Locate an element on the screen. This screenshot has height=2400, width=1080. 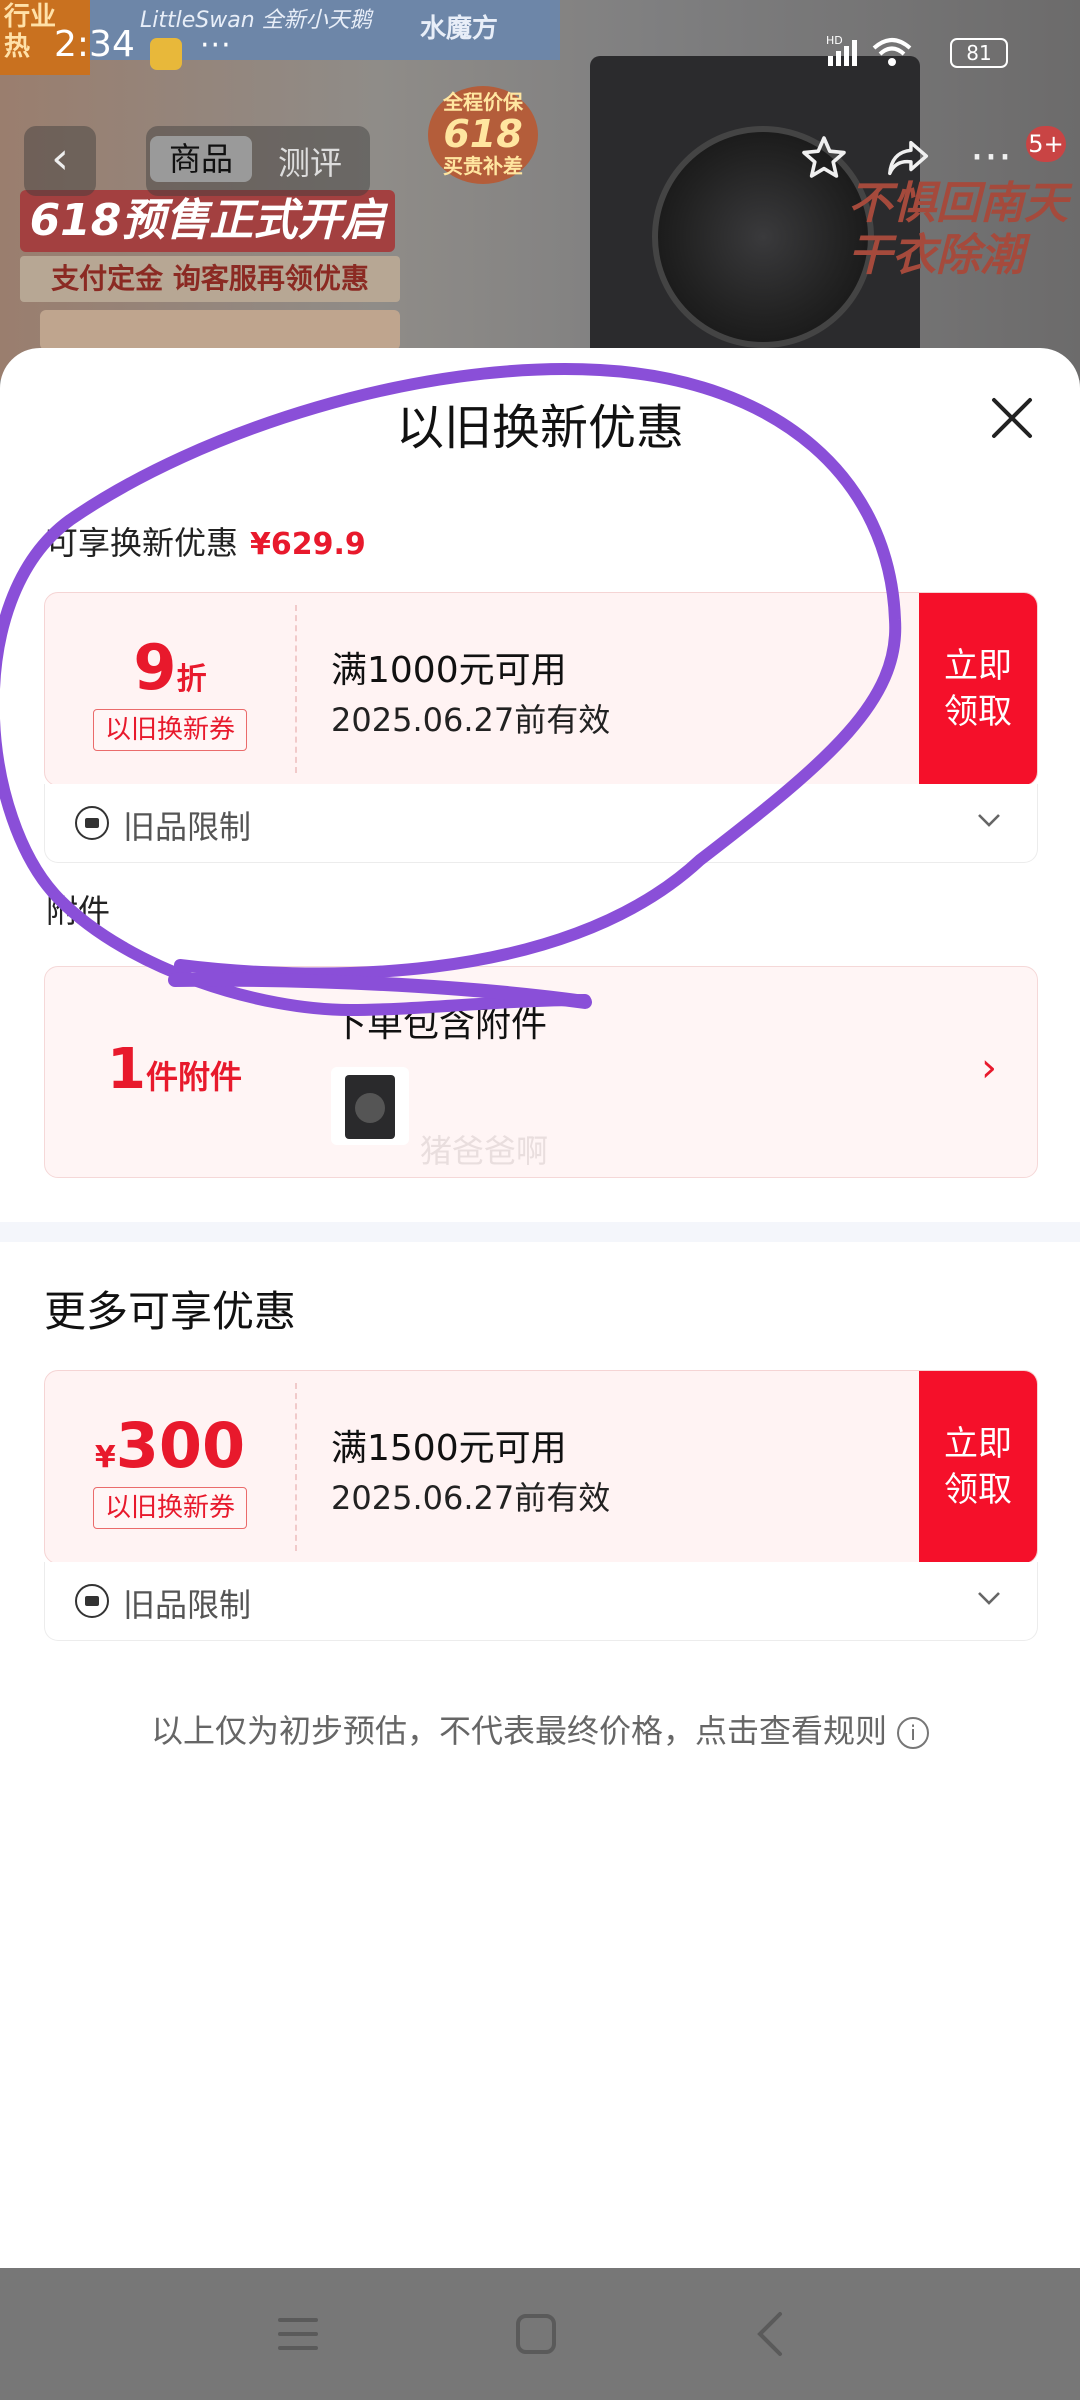
accessory-count-number: 1 is located at coordinates (126, 1069).